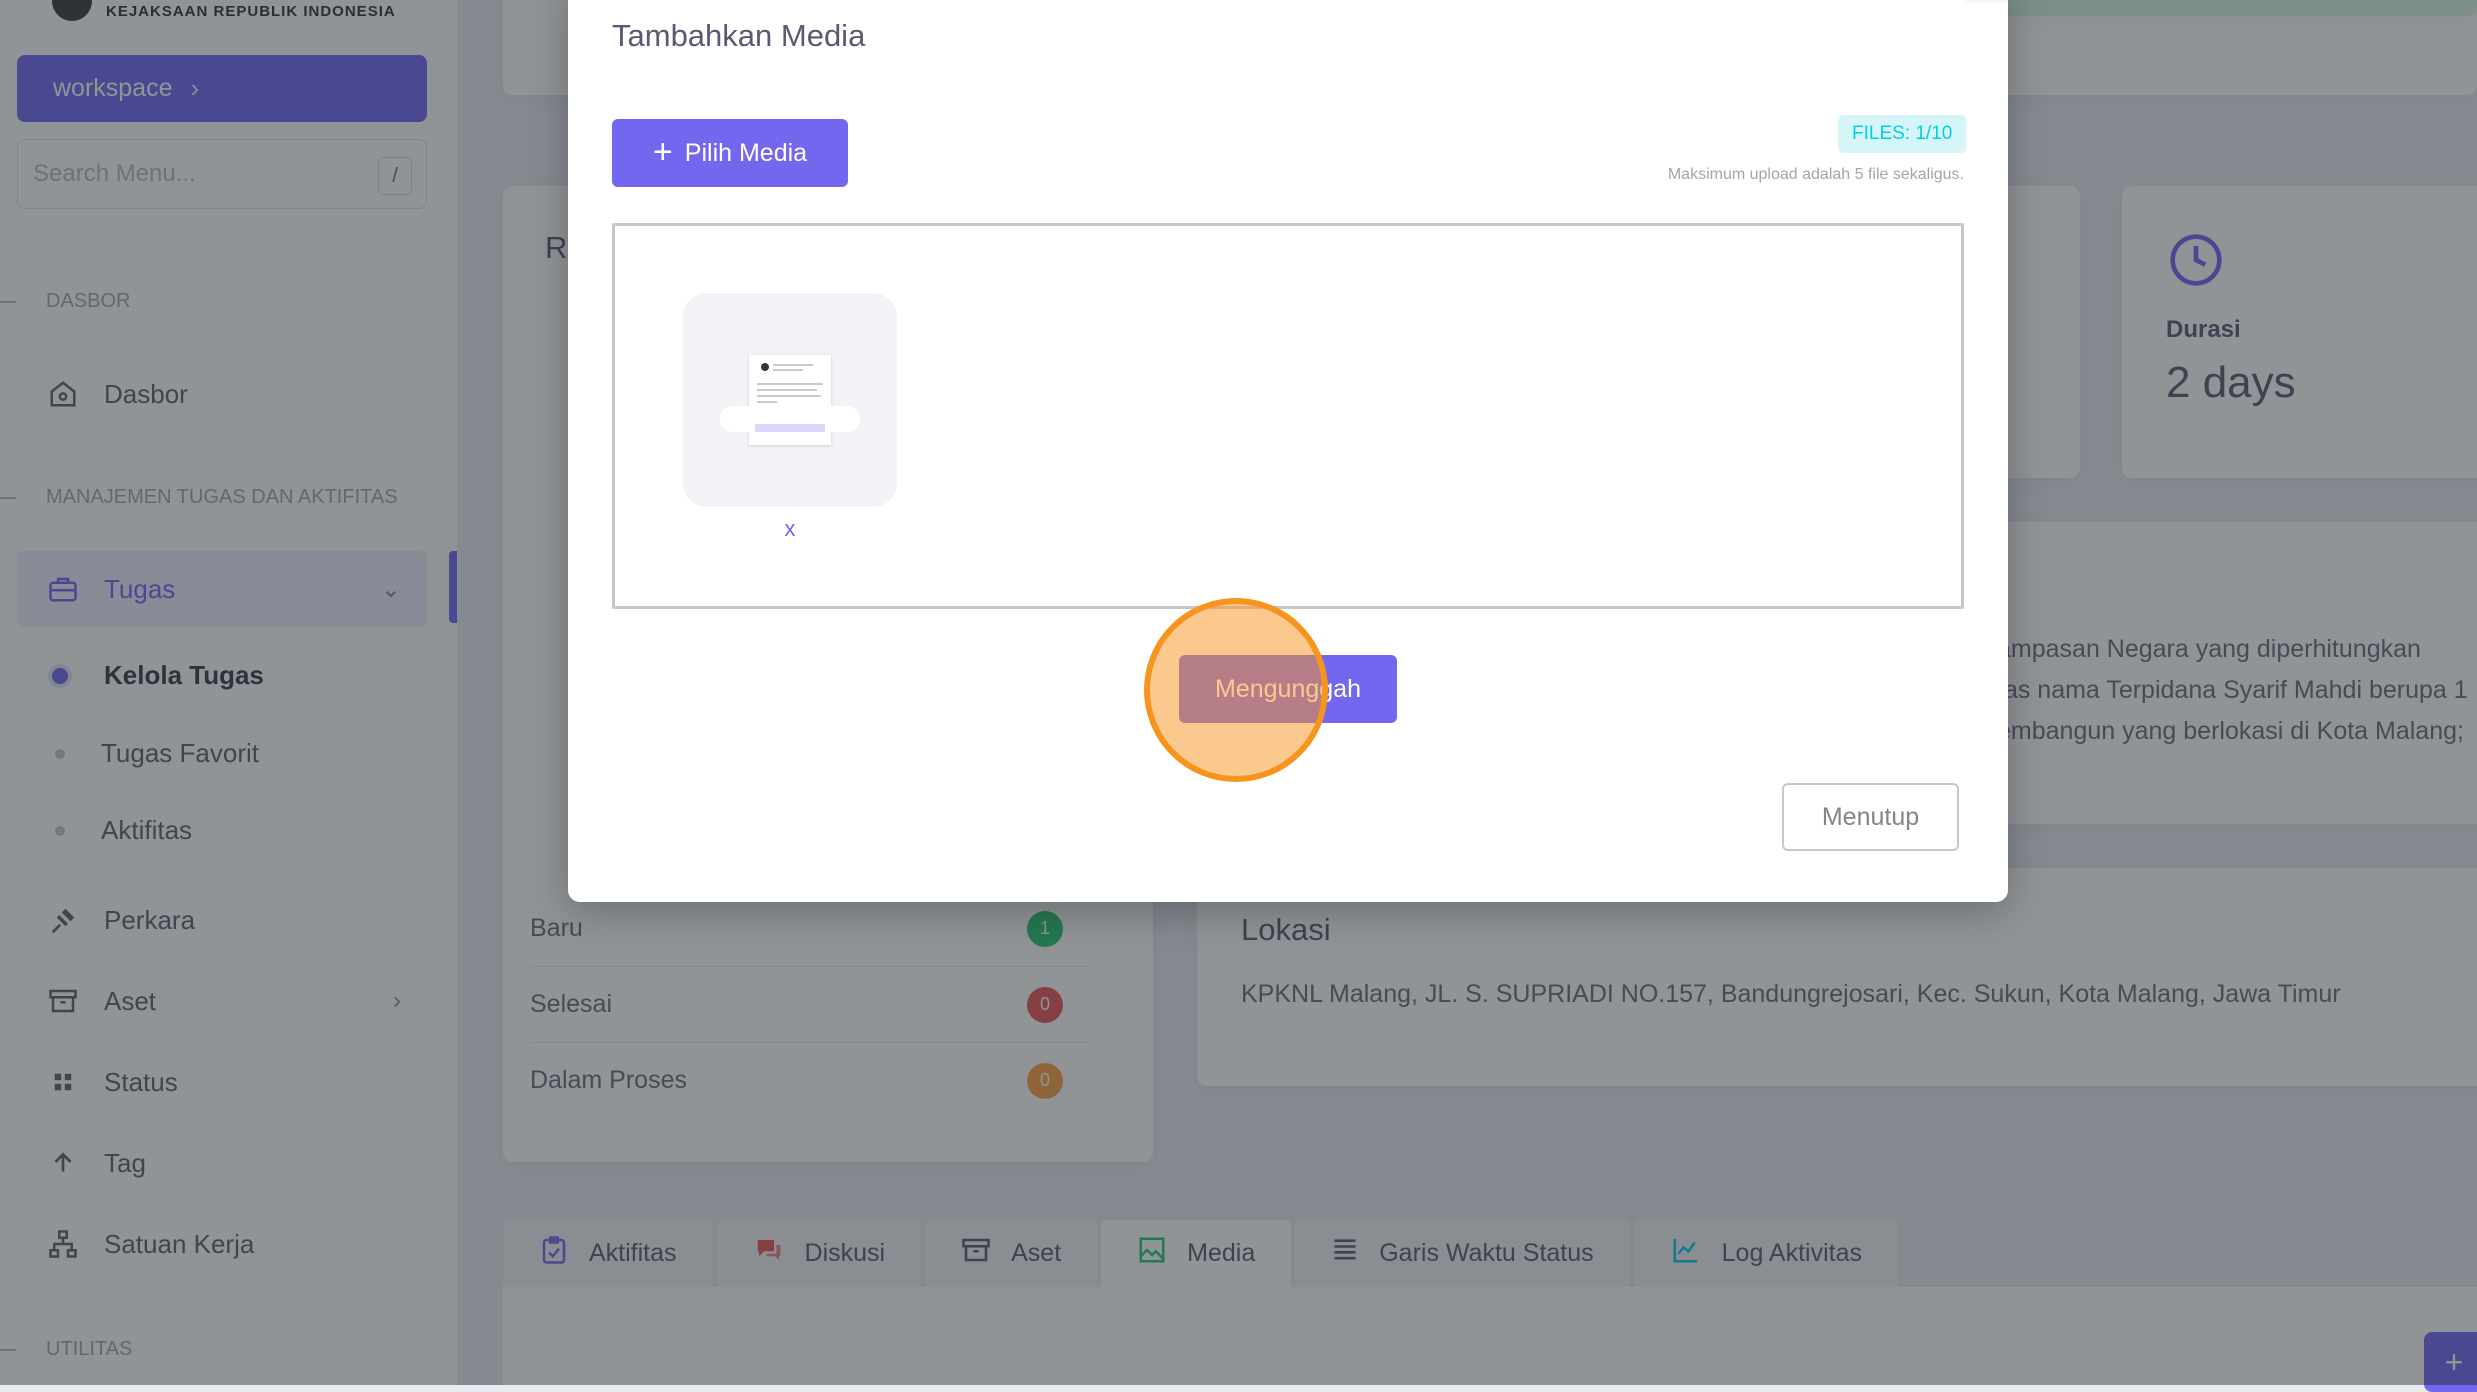  What do you see at coordinates (746, 152) in the screenshot?
I see `pick-media-label: Pilih Media` at bounding box center [746, 152].